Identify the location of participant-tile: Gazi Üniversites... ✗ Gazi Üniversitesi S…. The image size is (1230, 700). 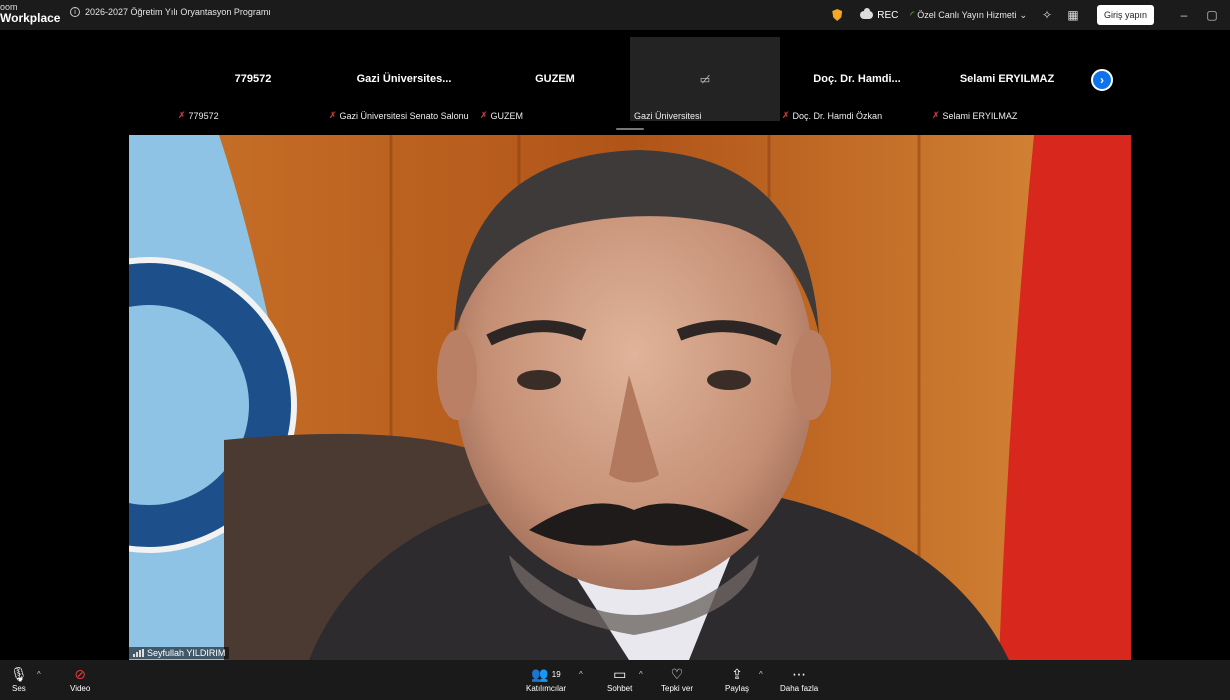
(404, 79).